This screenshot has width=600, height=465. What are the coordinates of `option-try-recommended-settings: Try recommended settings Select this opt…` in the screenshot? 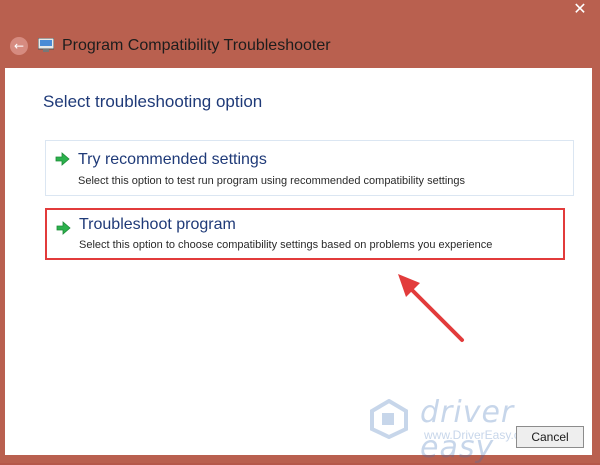 It's located at (309, 168).